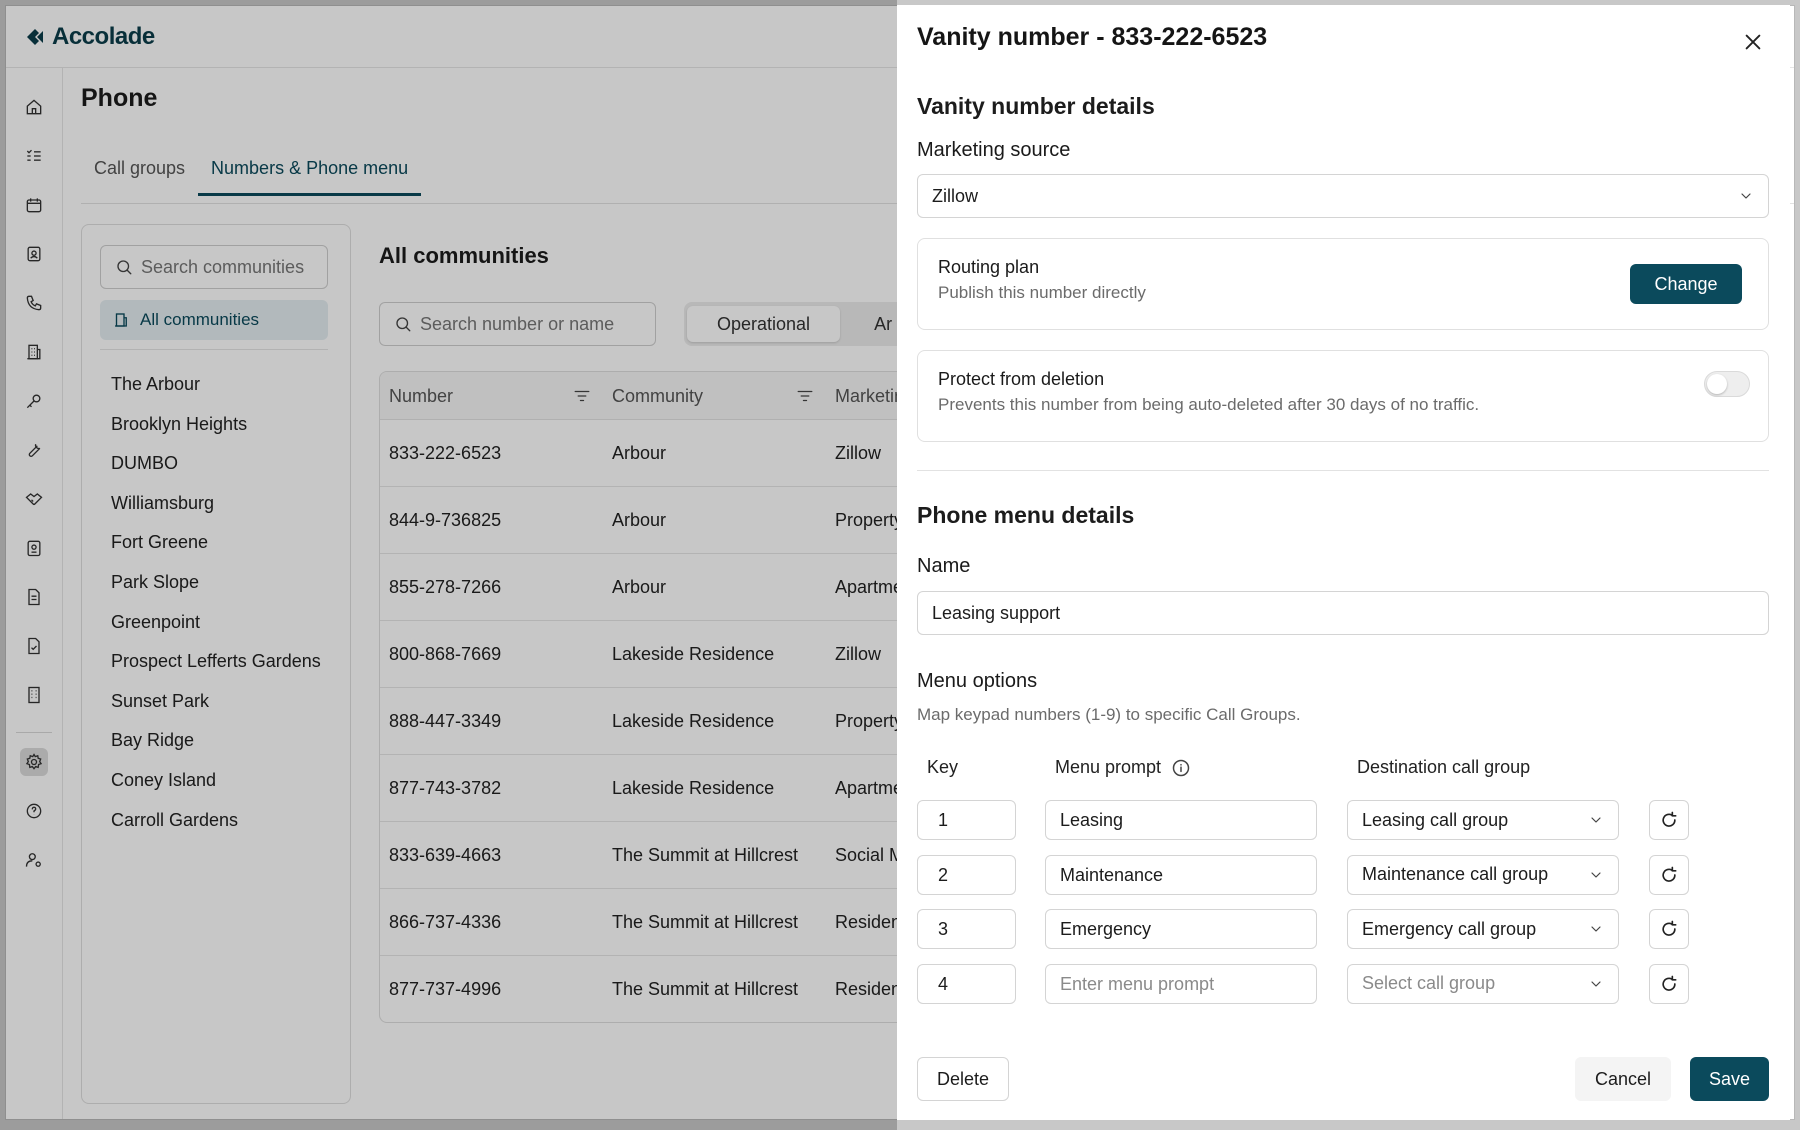  What do you see at coordinates (955, 195) in the screenshot?
I see `marketing-source-value: Zillow` at bounding box center [955, 195].